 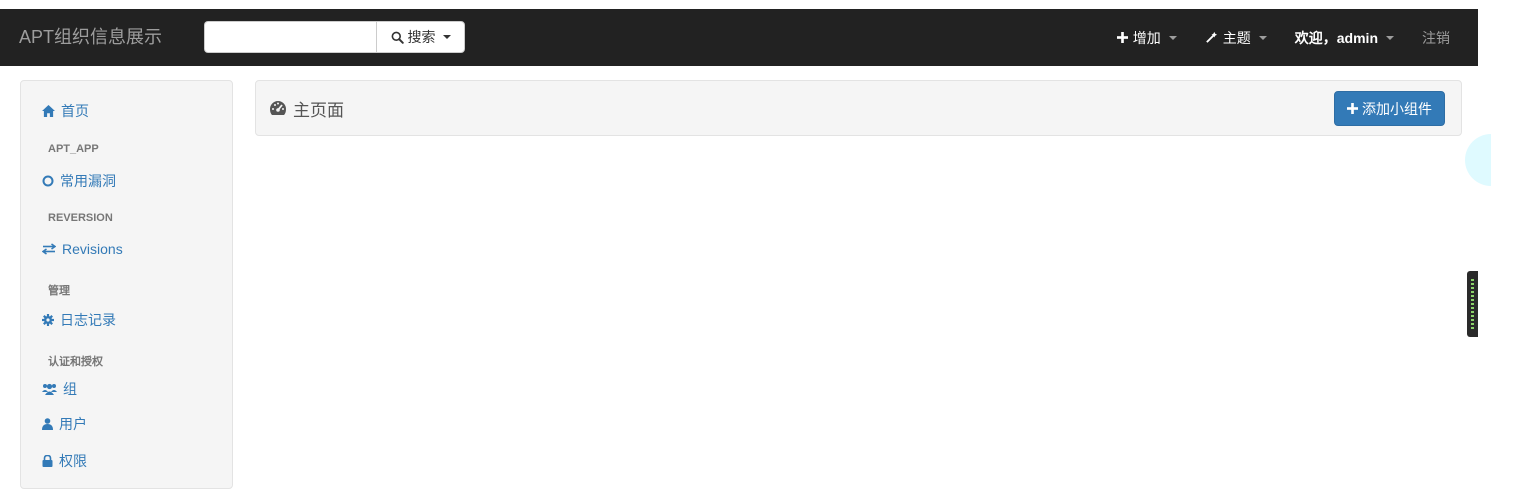 What do you see at coordinates (397, 37) in the screenshot?
I see `search-icon` at bounding box center [397, 37].